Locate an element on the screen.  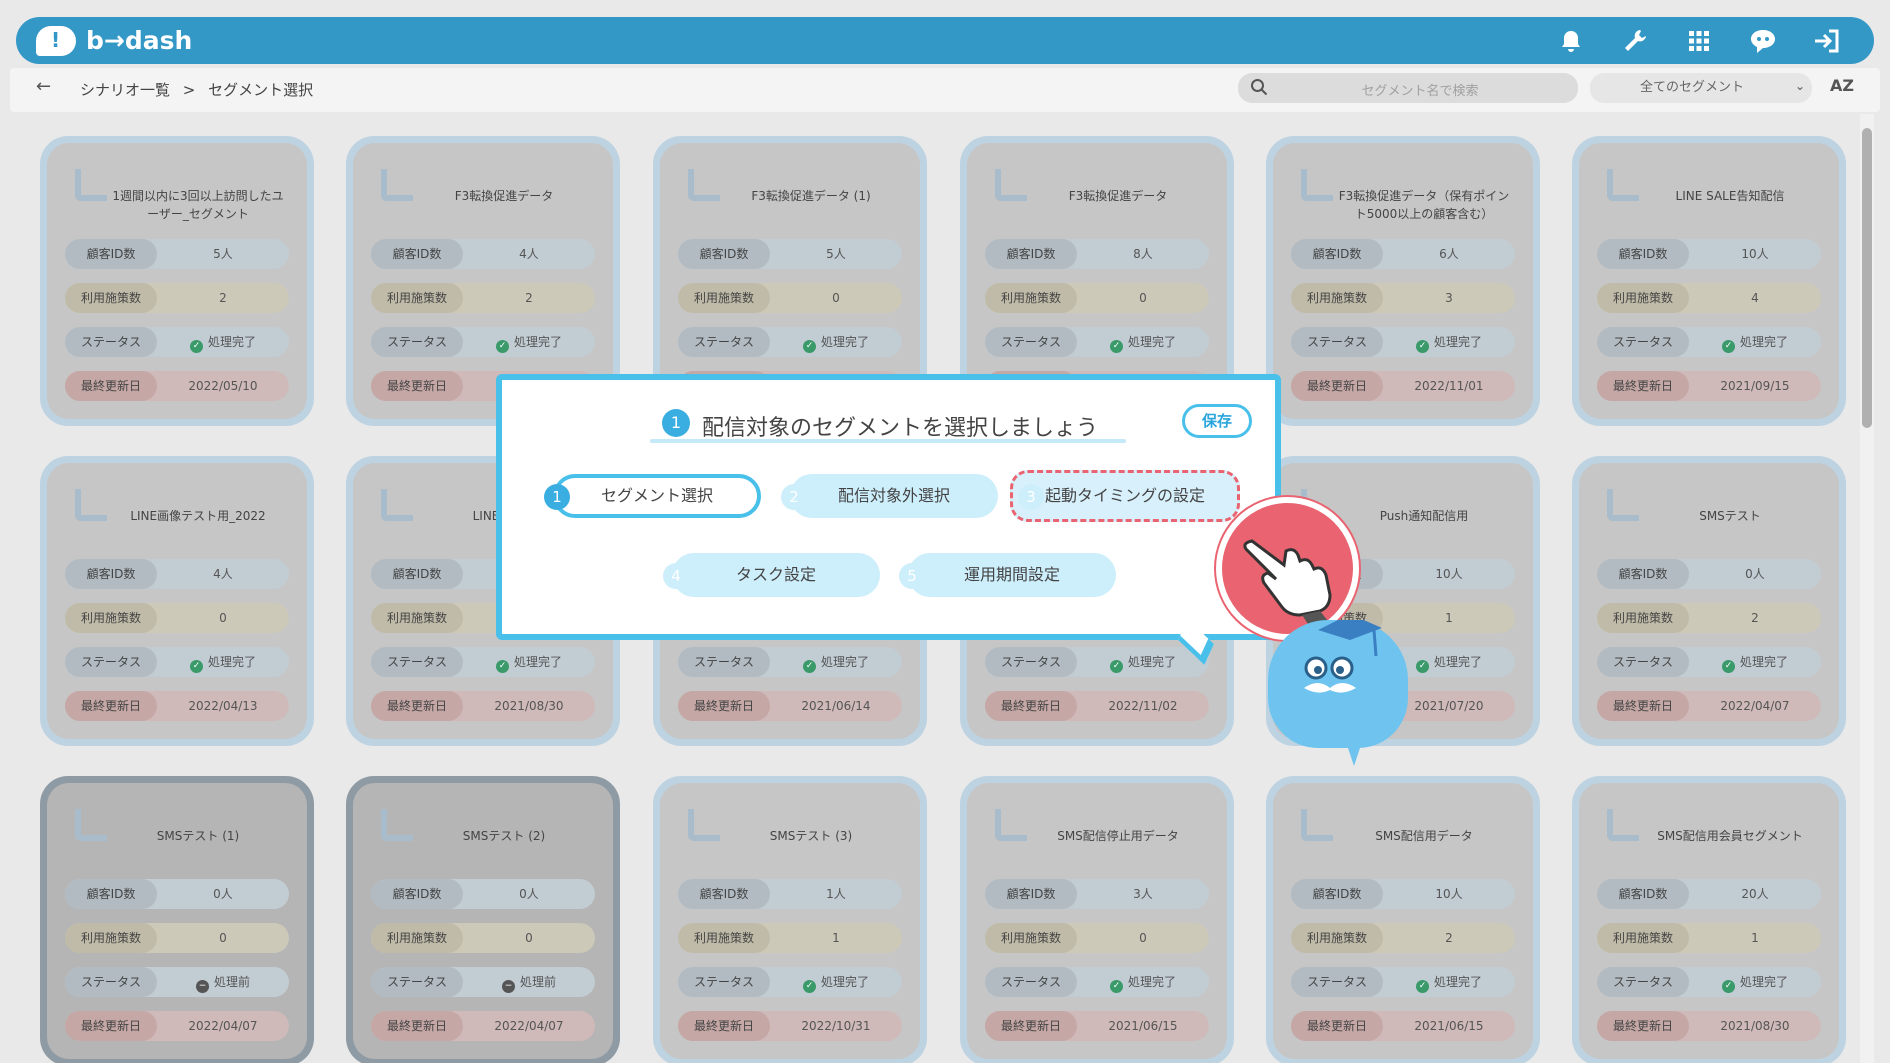
updated-row: 最終更新日 2021/08/30 is located at coordinates (1709, 1026).